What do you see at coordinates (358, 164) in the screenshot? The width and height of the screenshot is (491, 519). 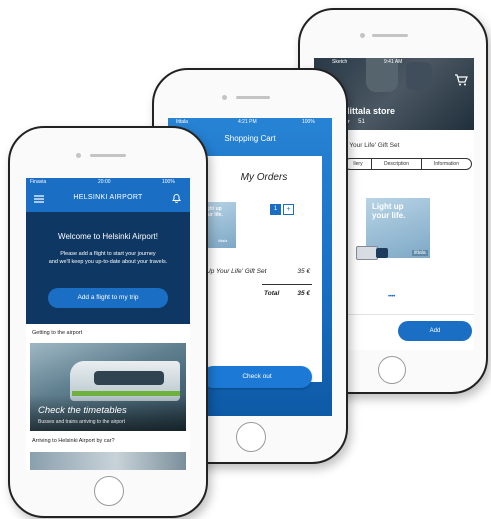 I see `tab-gallery: llery` at bounding box center [358, 164].